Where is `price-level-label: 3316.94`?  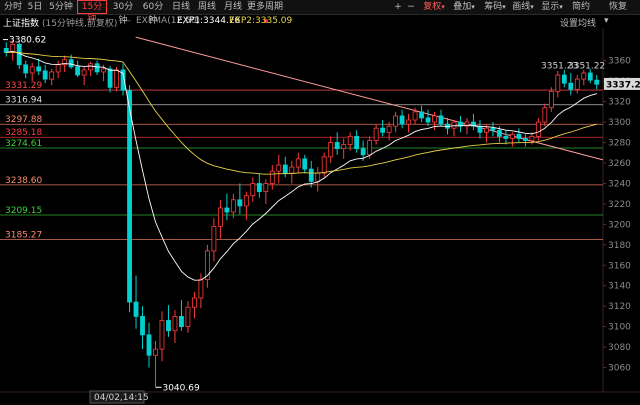 price-level-label: 3316.94 is located at coordinates (23, 101).